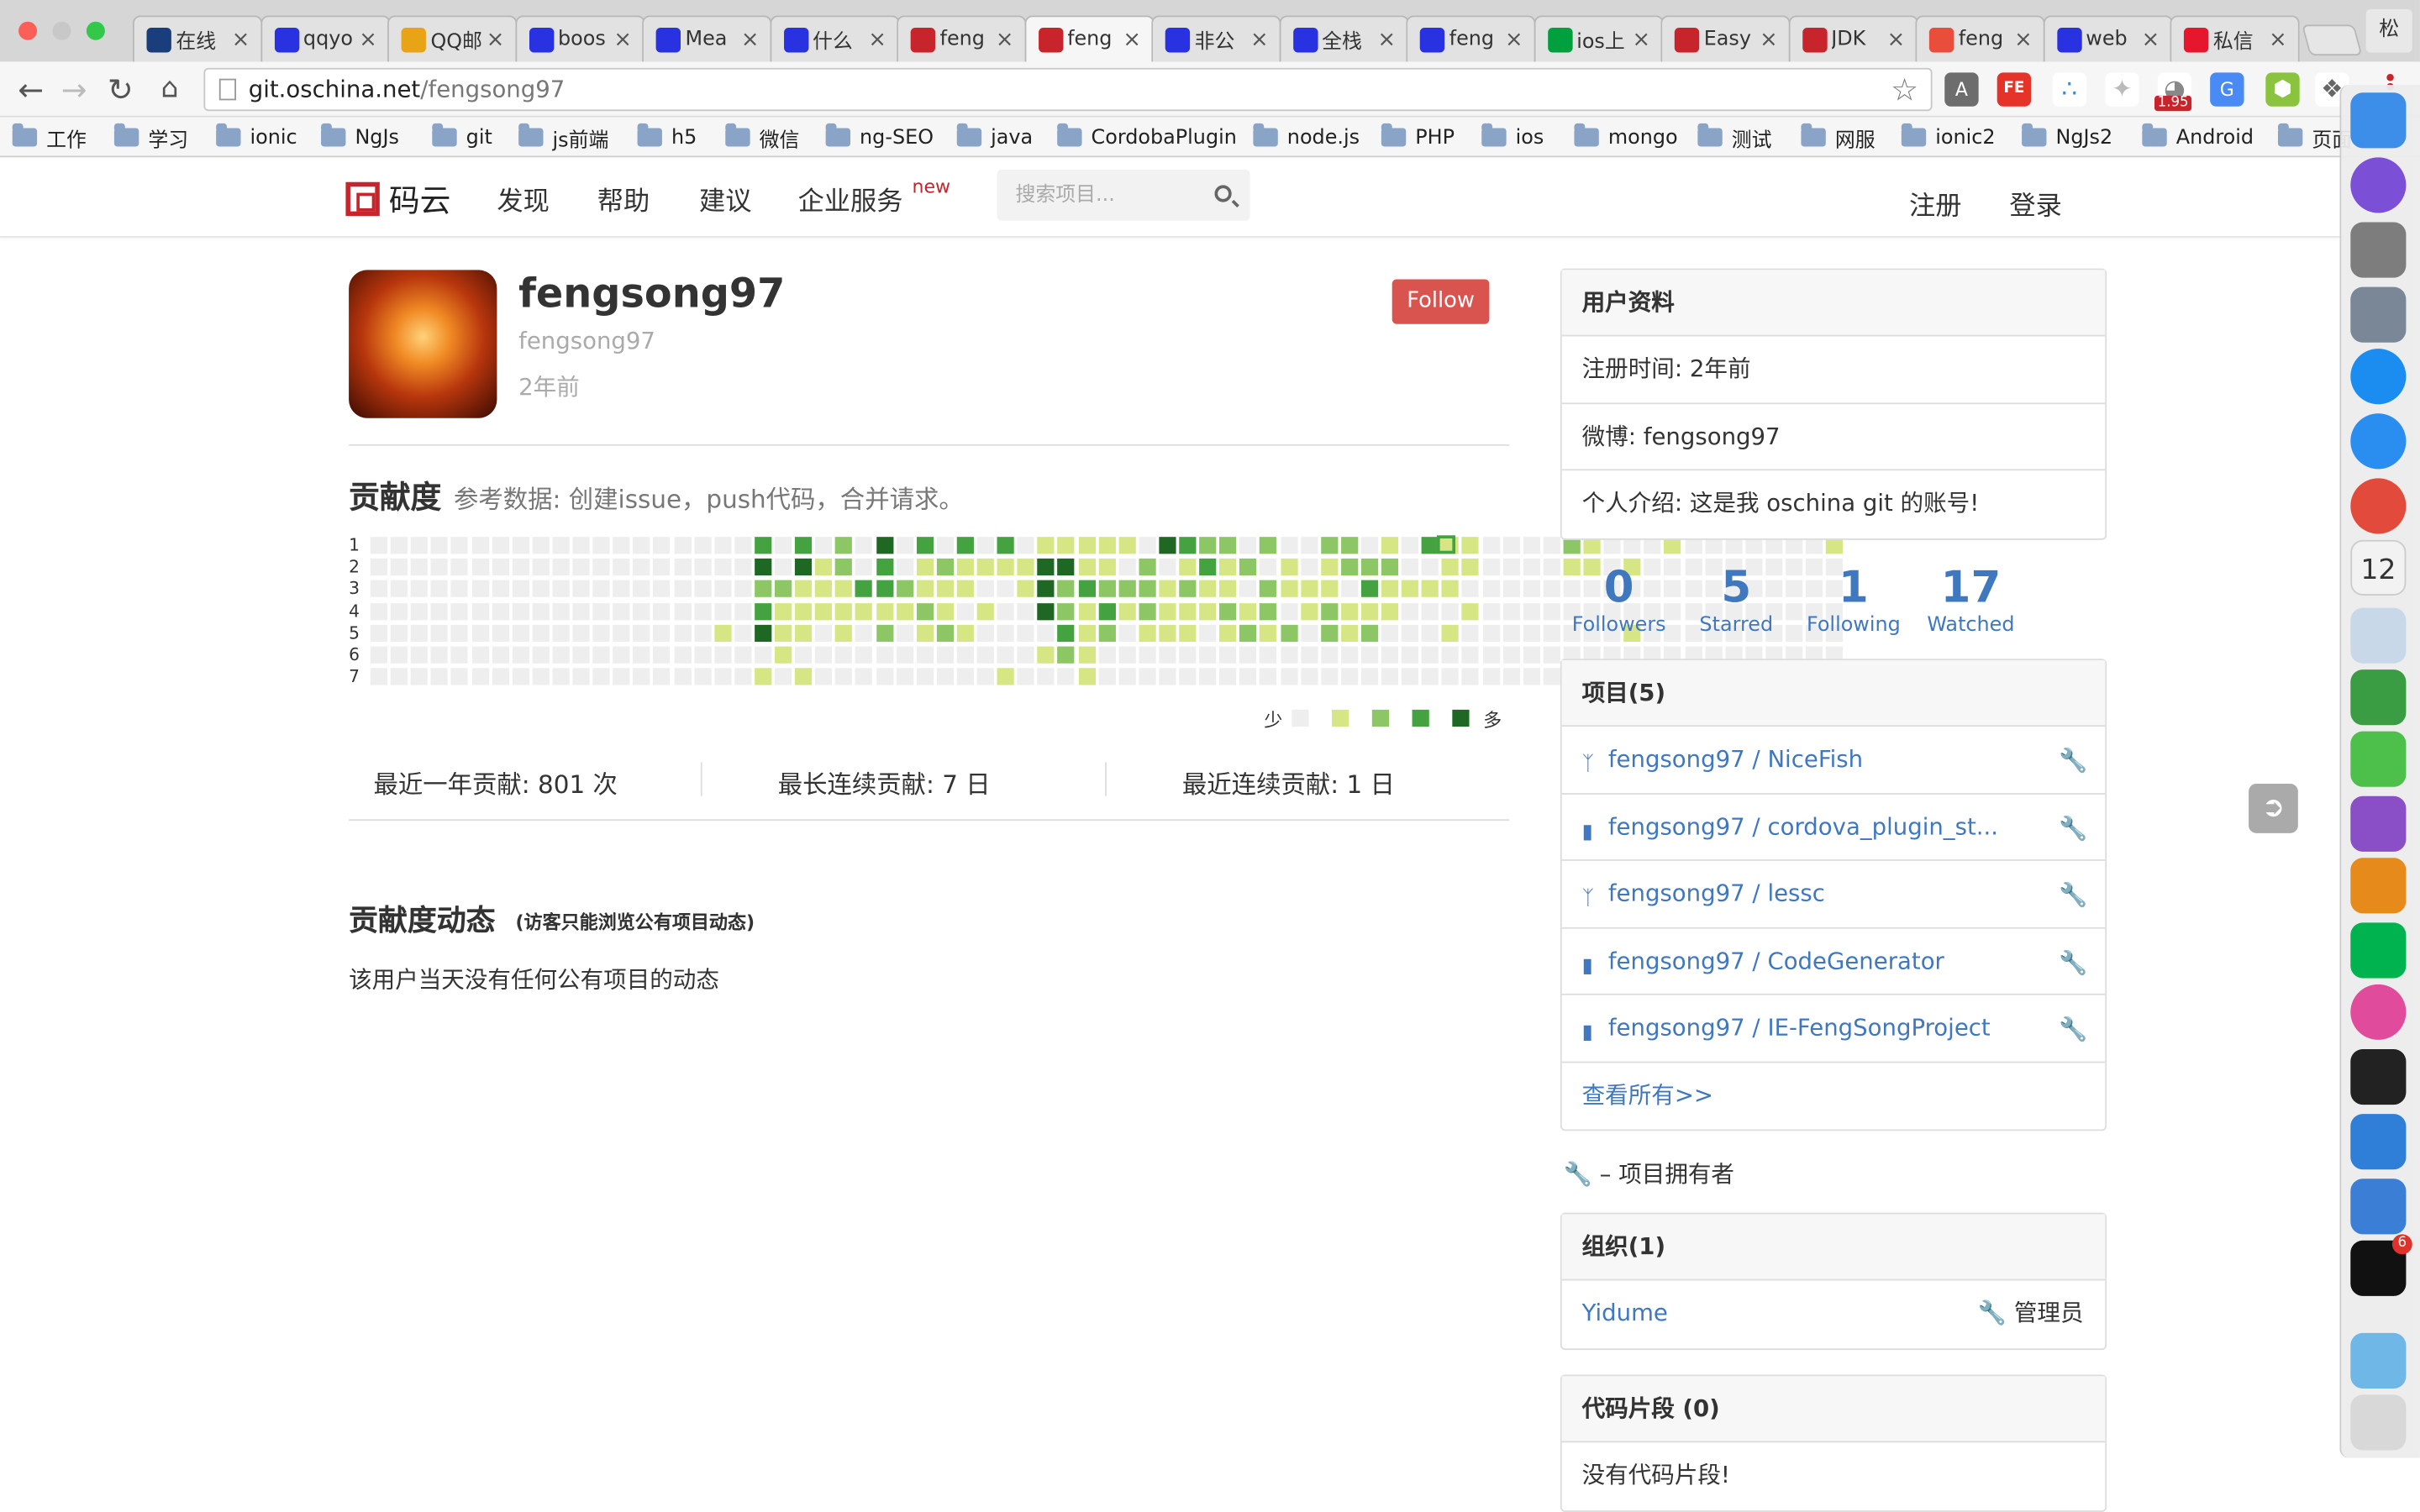  I want to click on siri-icon, so click(2378, 185).